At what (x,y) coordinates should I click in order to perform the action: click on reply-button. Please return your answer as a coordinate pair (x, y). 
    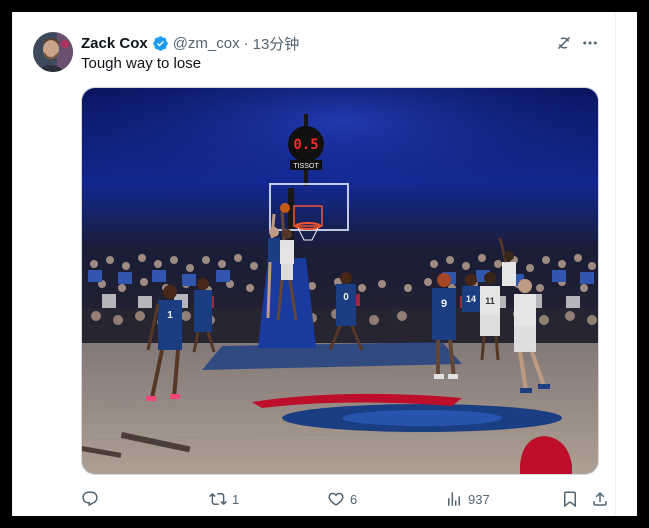
    Looking at the image, I should click on (92, 499).